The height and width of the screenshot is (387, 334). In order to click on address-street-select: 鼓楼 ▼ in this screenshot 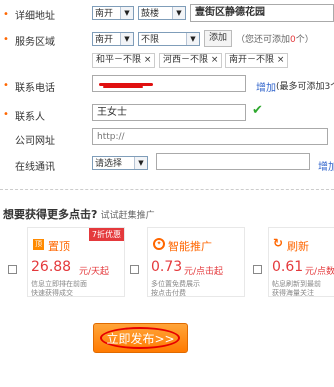, I will do `click(162, 13)`.